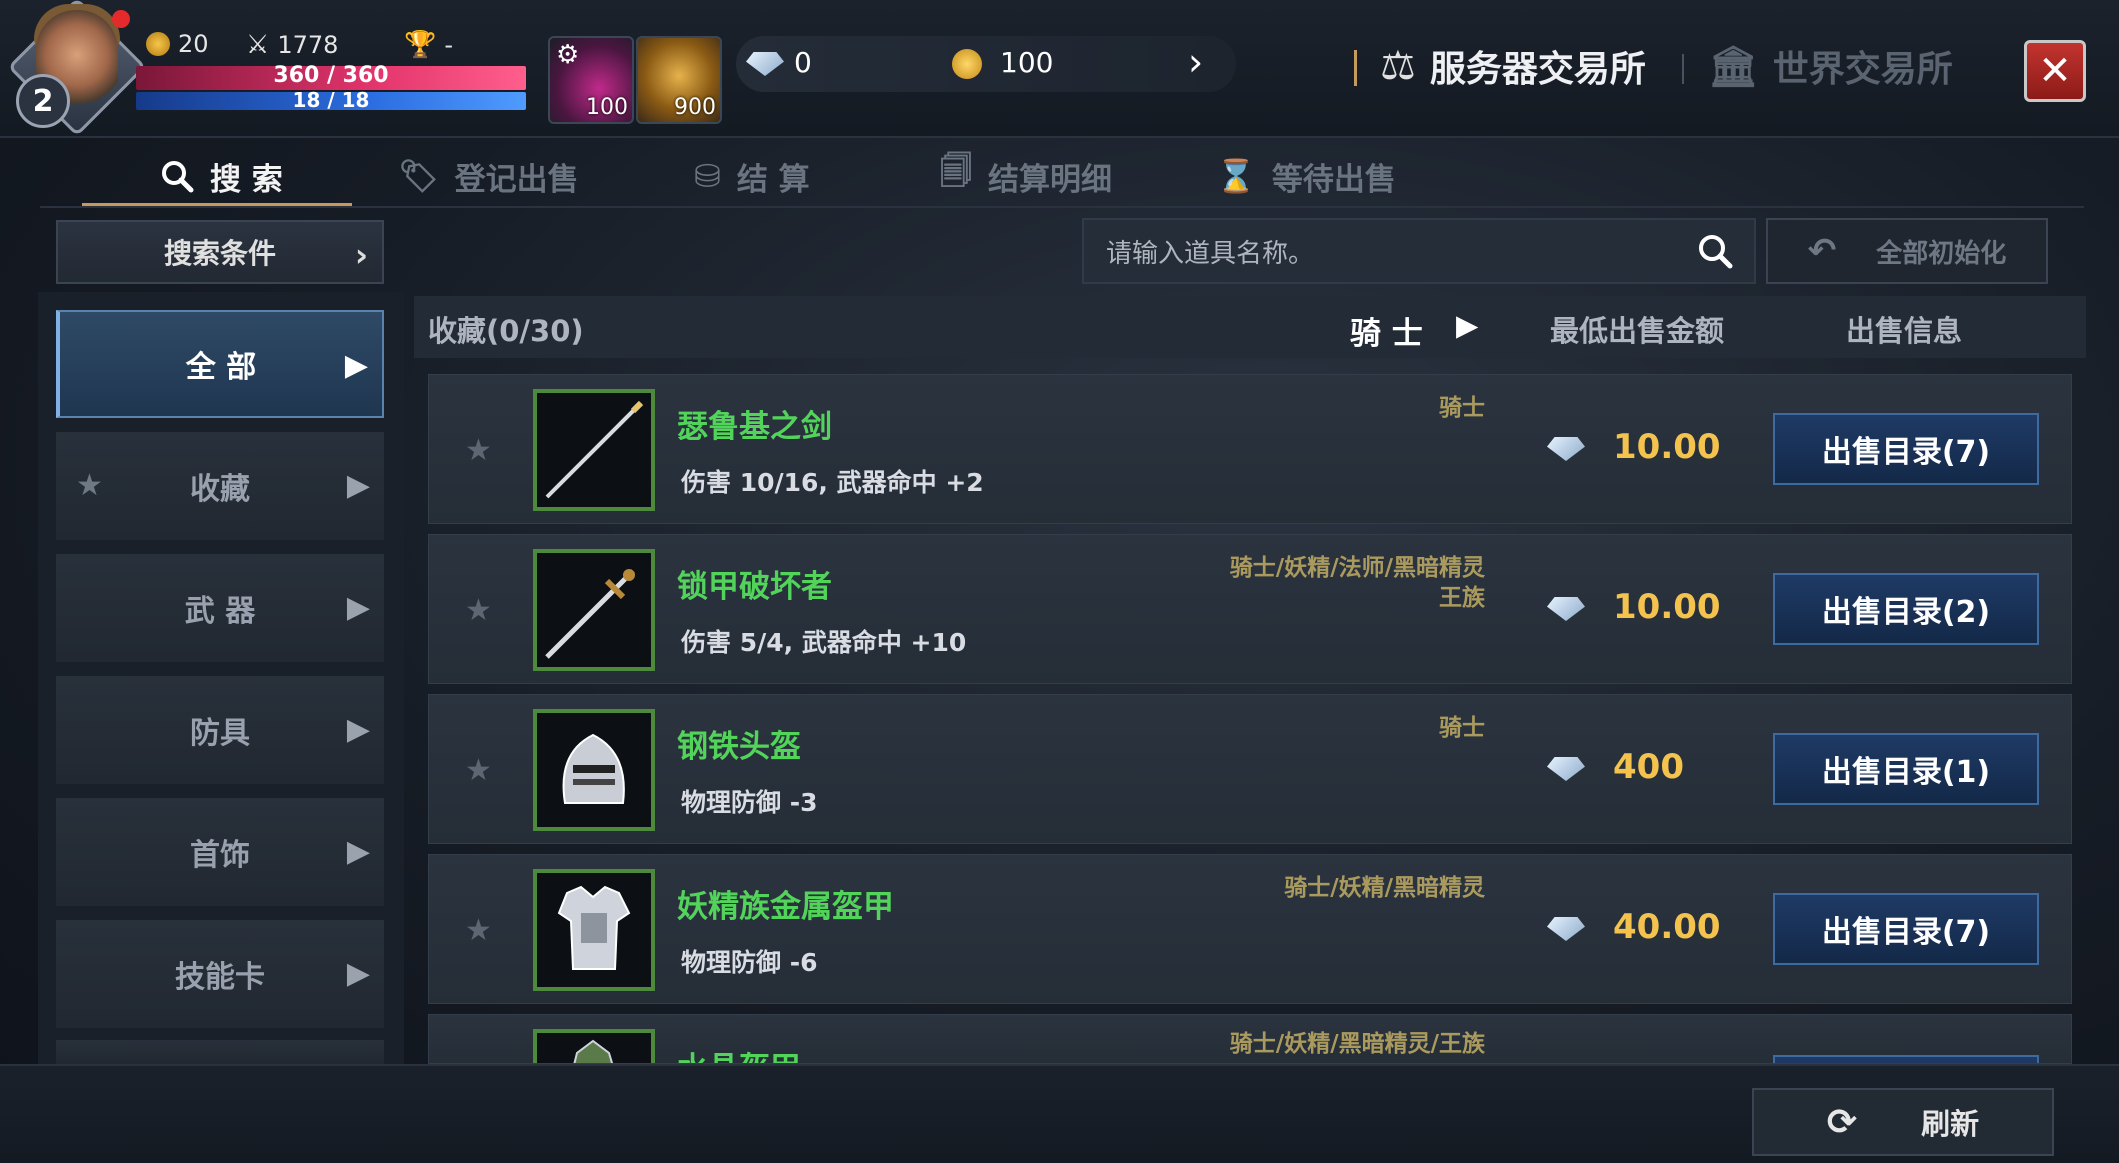 This screenshot has width=2119, height=1163. Describe the element at coordinates (1062, 207) in the screenshot. I see `tab-separator` at that location.